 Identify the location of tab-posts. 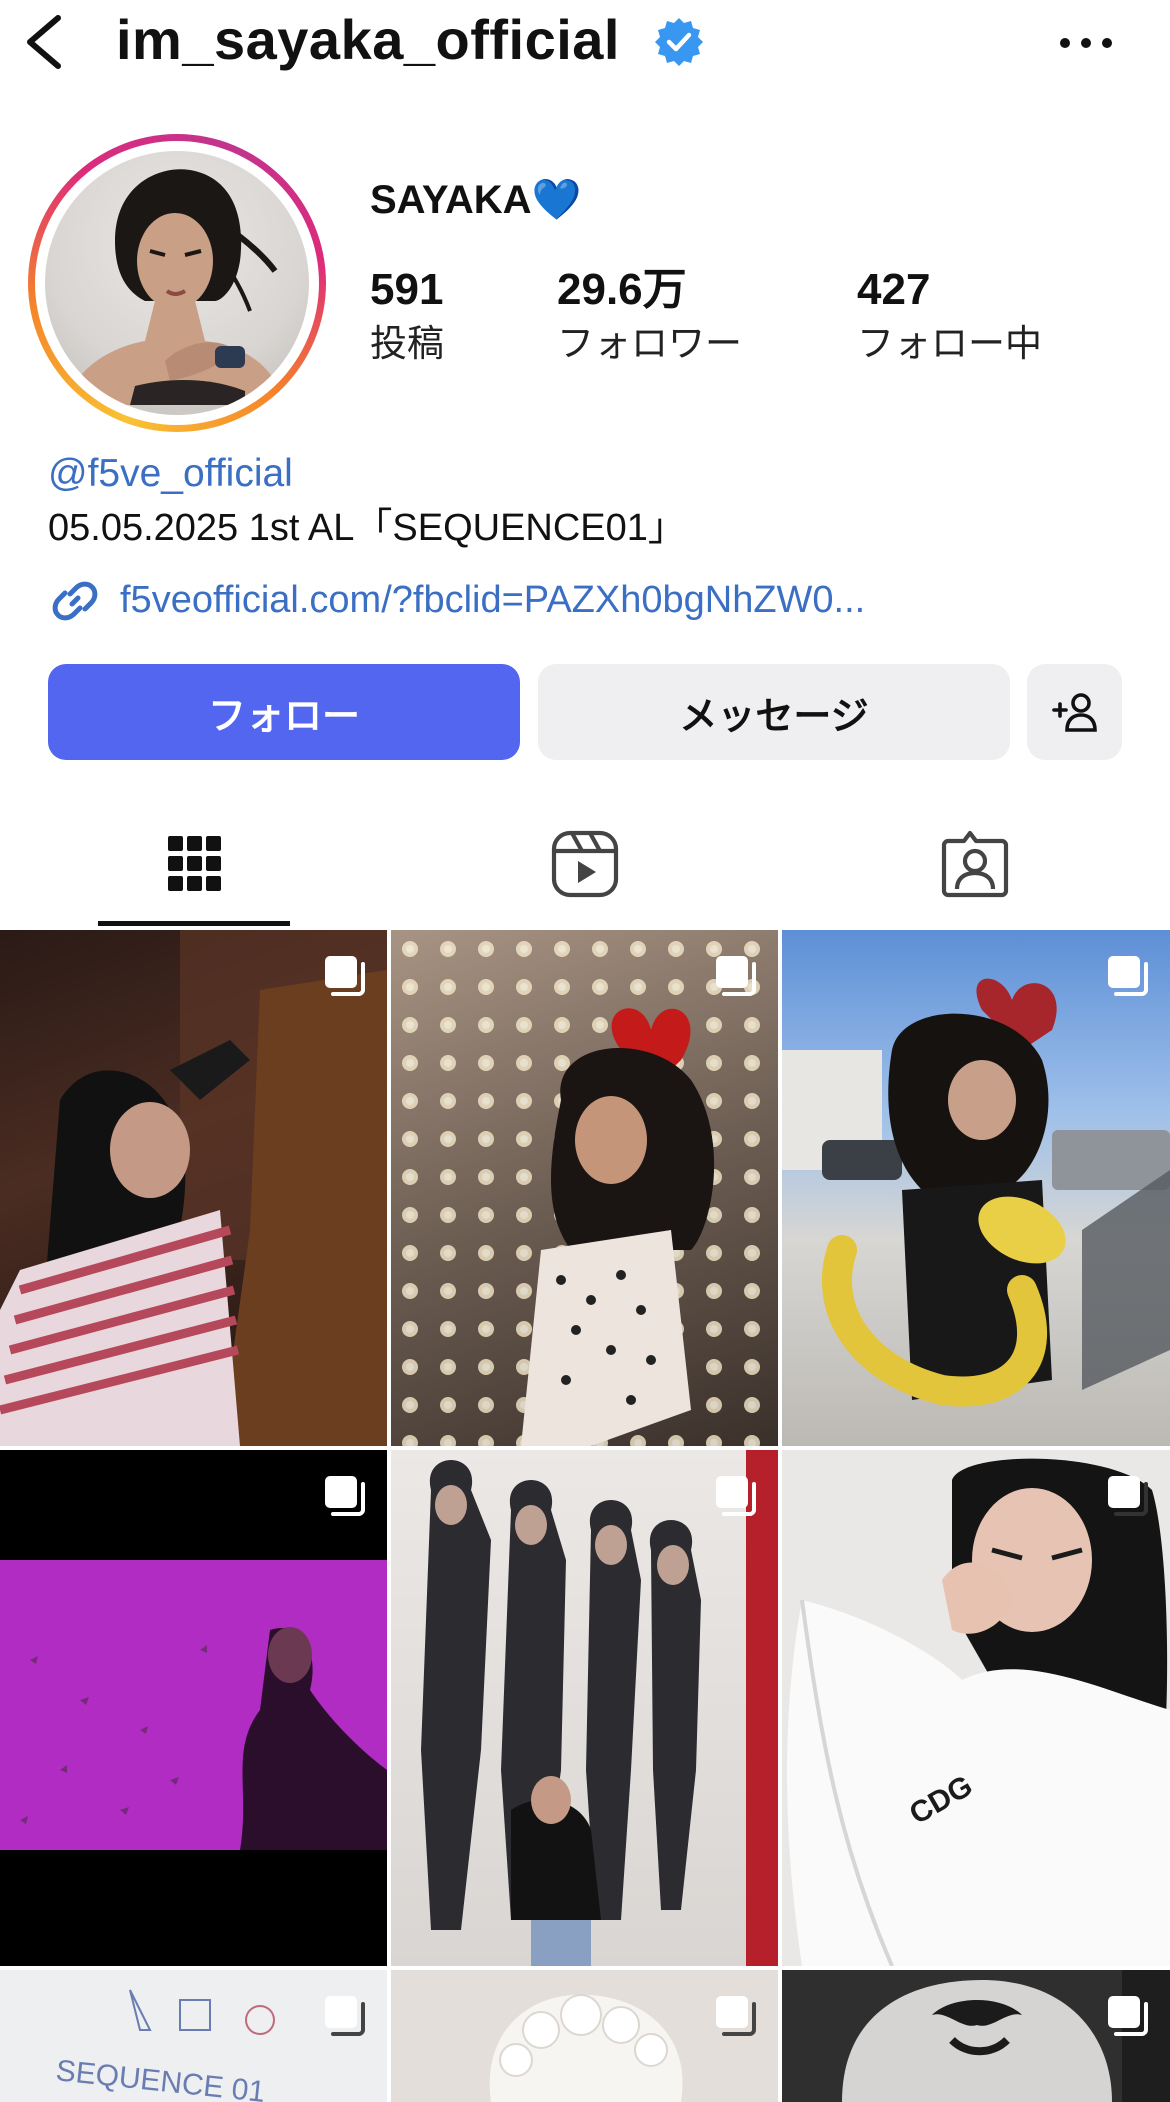
(195, 864).